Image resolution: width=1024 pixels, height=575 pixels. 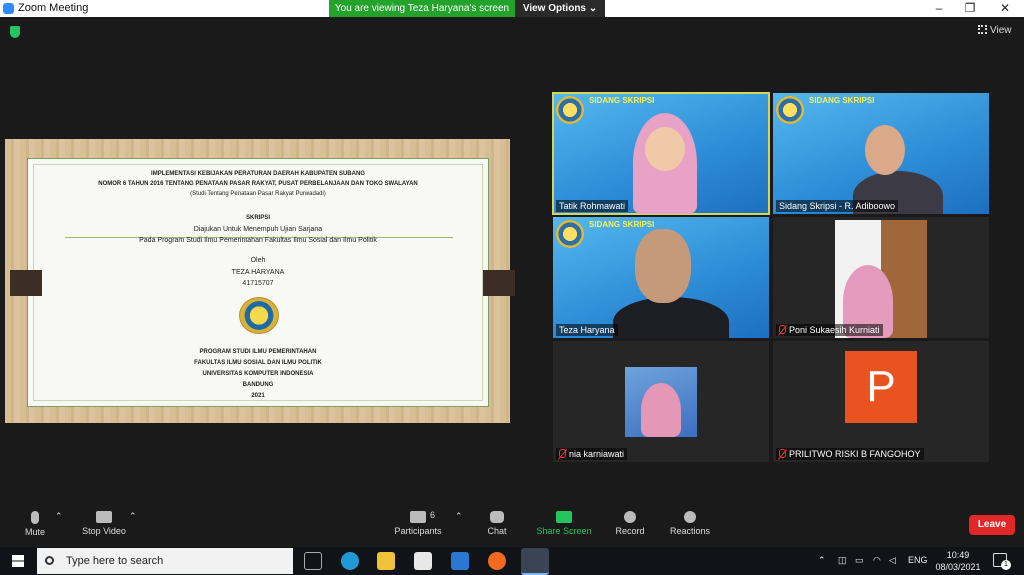 I want to click on language-indicator: ENG, so click(x=918, y=560).